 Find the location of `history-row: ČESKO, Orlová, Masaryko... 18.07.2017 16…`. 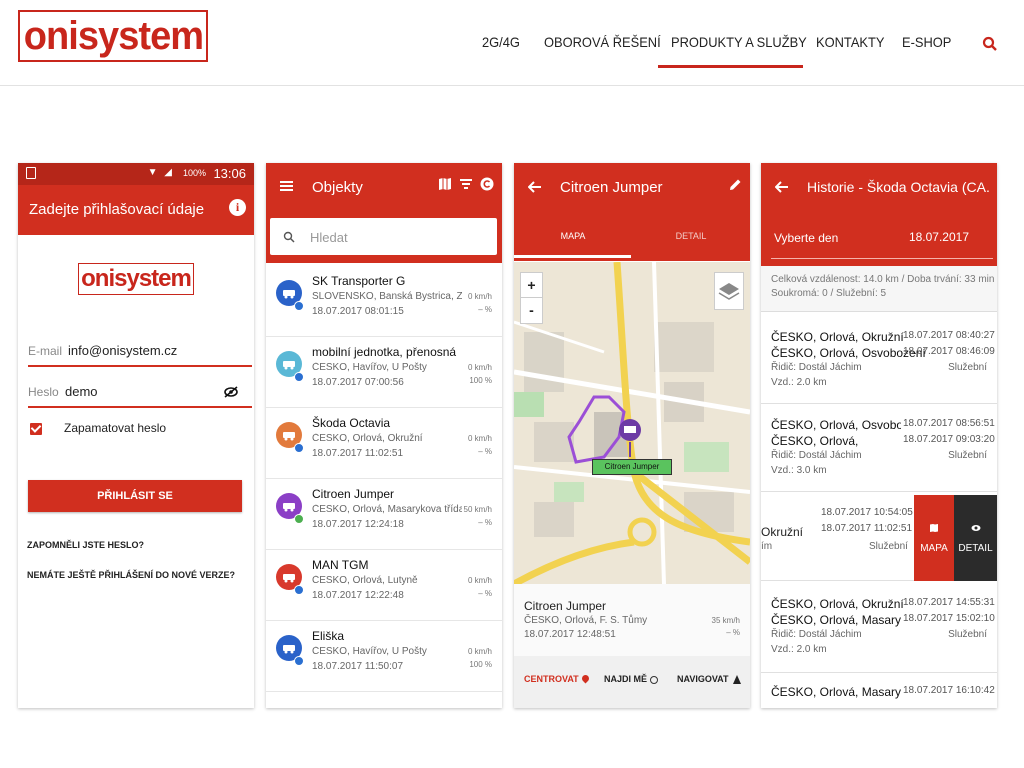

history-row: ČESKO, Orlová, Masaryko... 18.07.2017 16… is located at coordinates (879, 691).